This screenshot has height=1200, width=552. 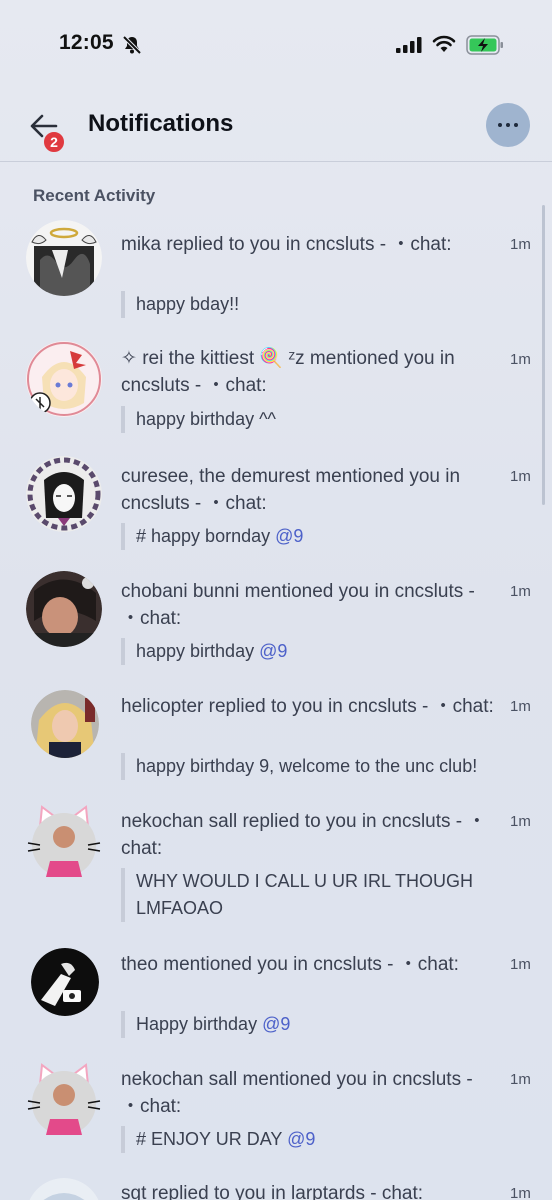 What do you see at coordinates (326, 1139) in the screenshot?
I see `quoted-message: # ENJOY UR DAY @9` at bounding box center [326, 1139].